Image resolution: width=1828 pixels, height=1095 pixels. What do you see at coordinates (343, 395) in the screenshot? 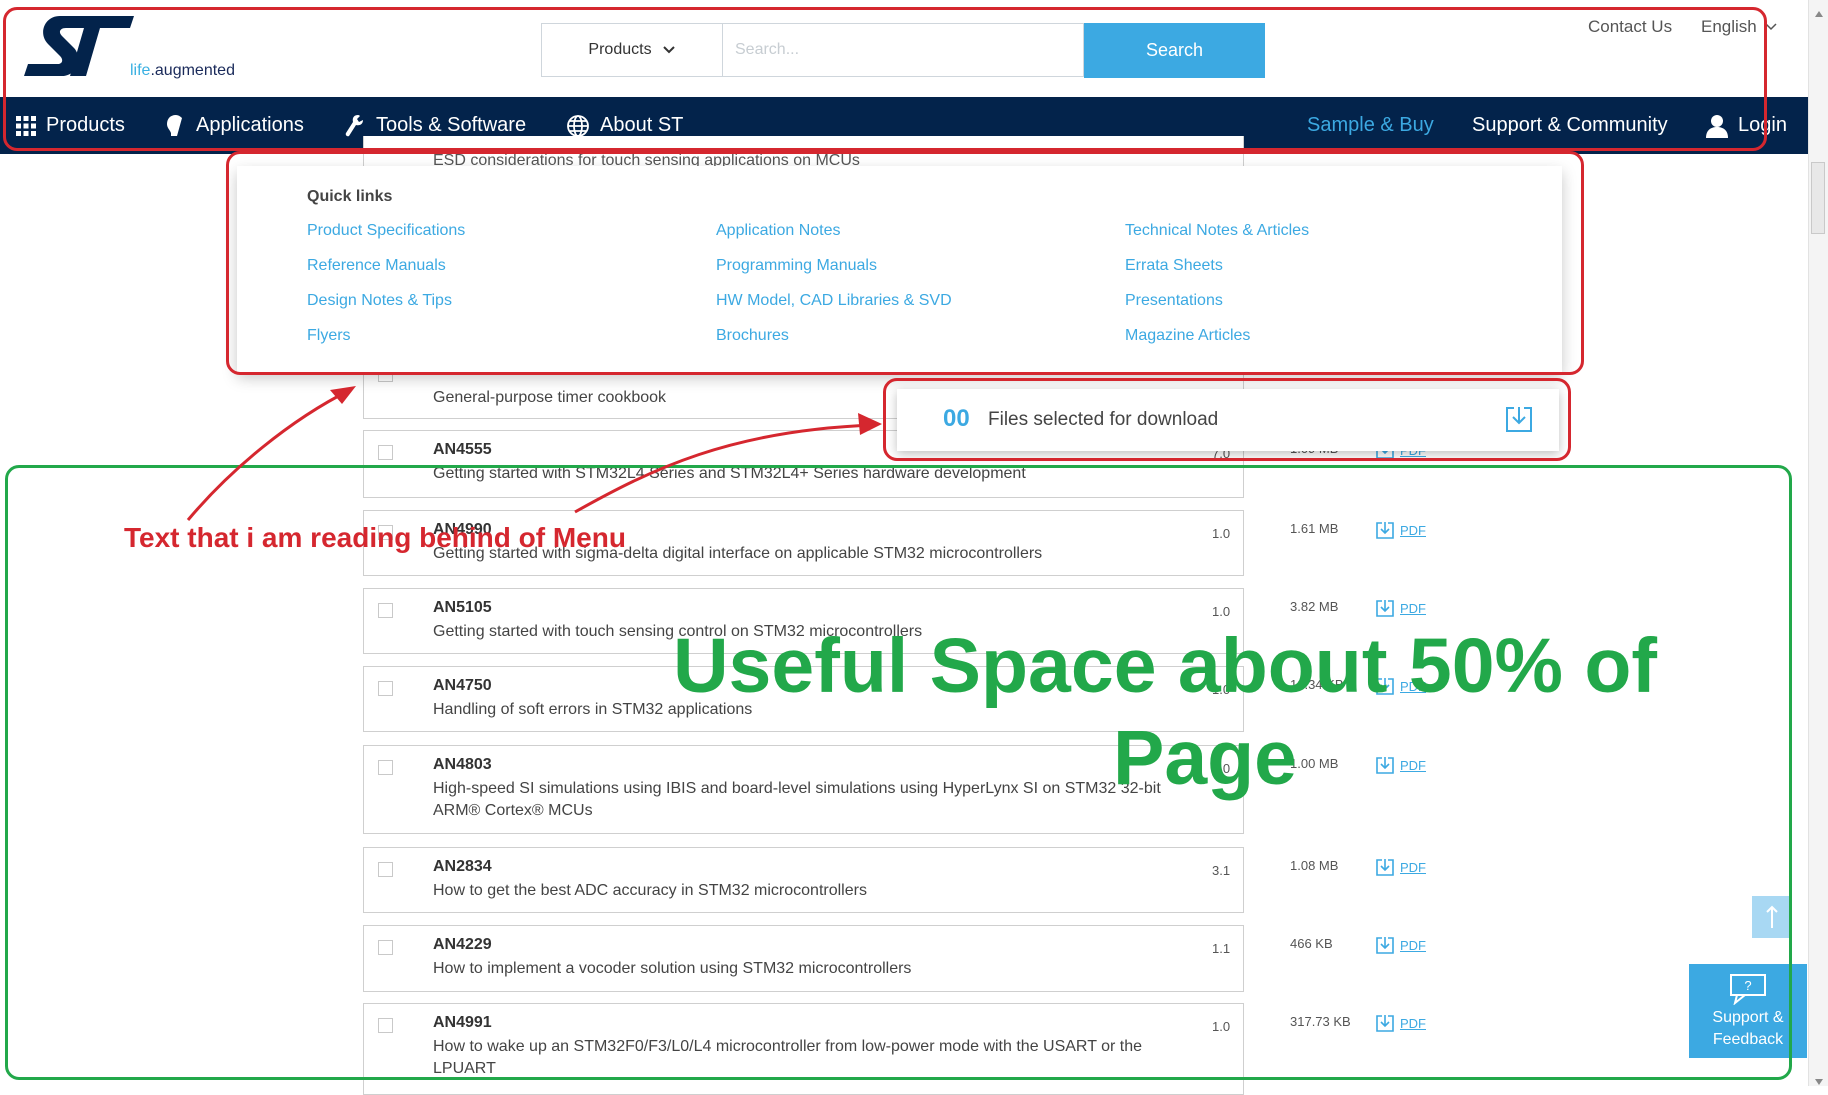
I see `annotation-arrowhead-menu` at bounding box center [343, 395].